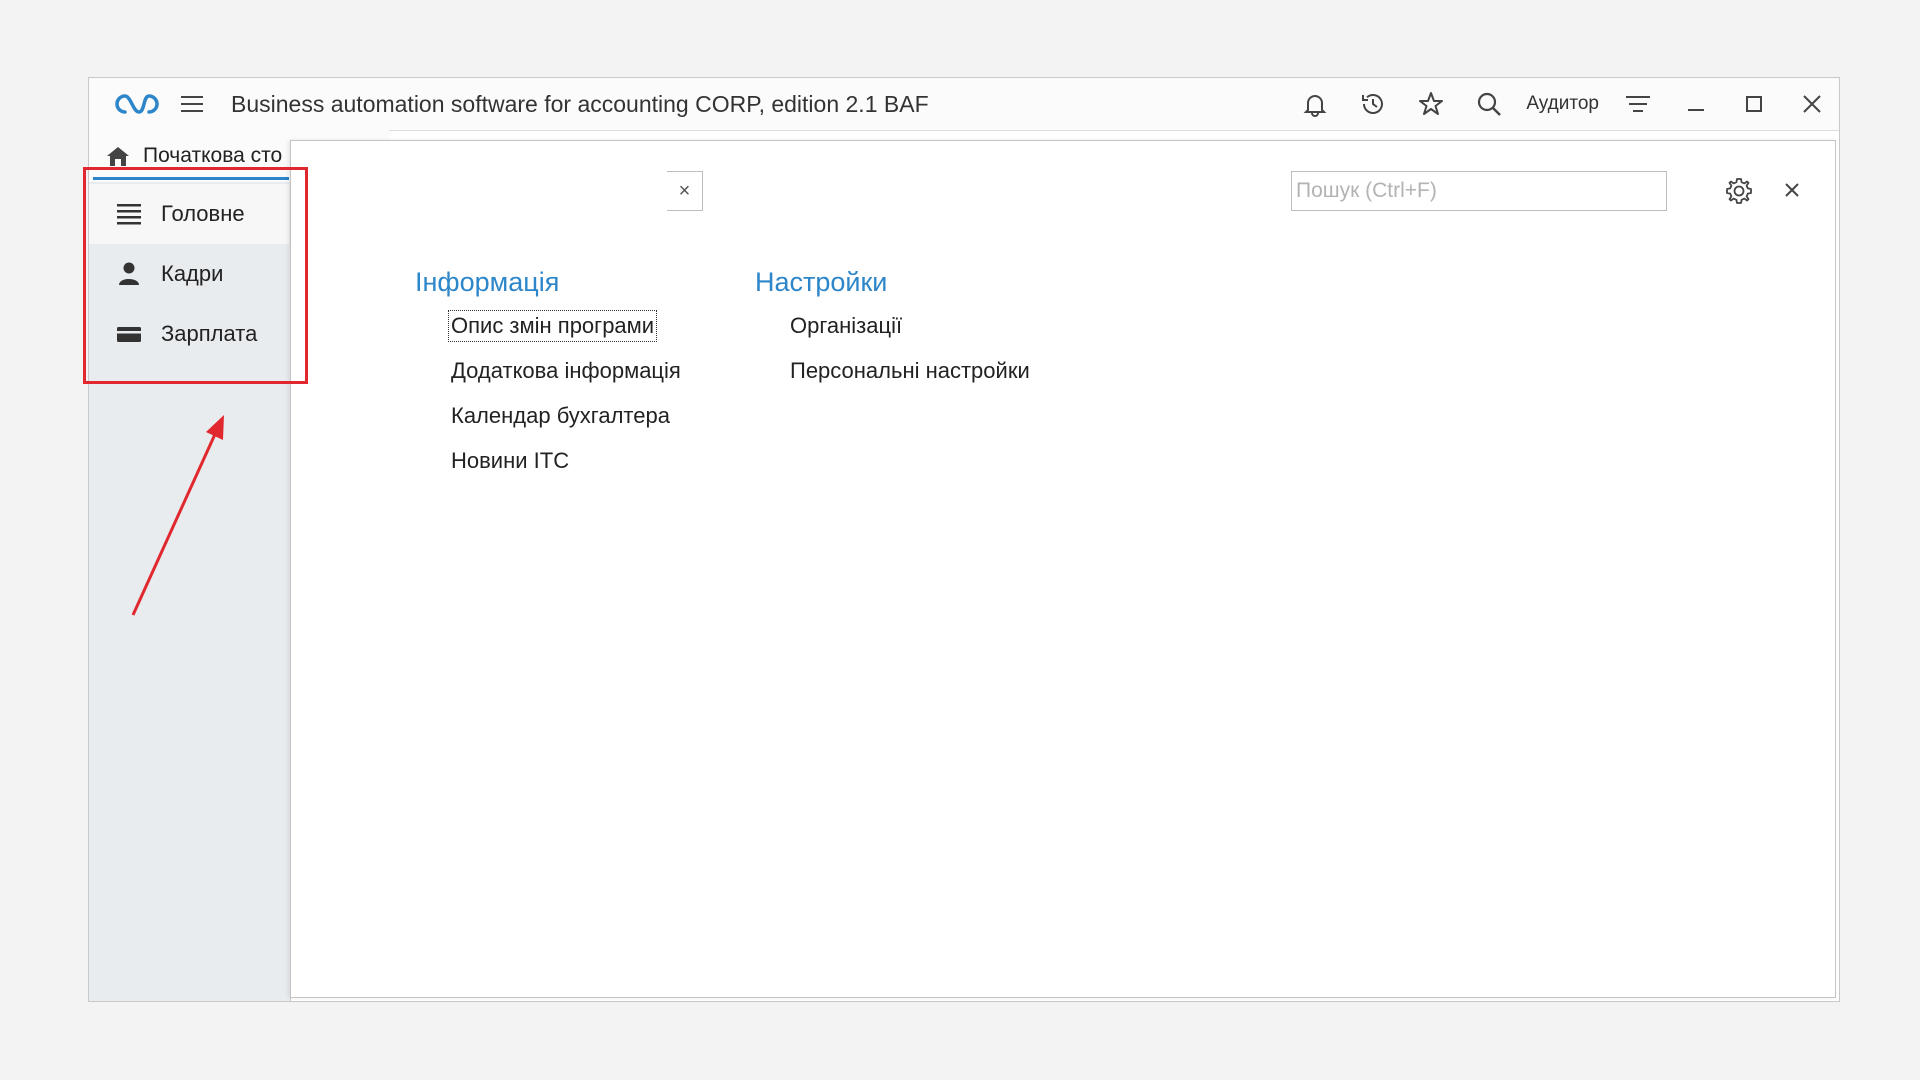 Image resolution: width=1920 pixels, height=1080 pixels. I want to click on search-box, so click(1479, 191).